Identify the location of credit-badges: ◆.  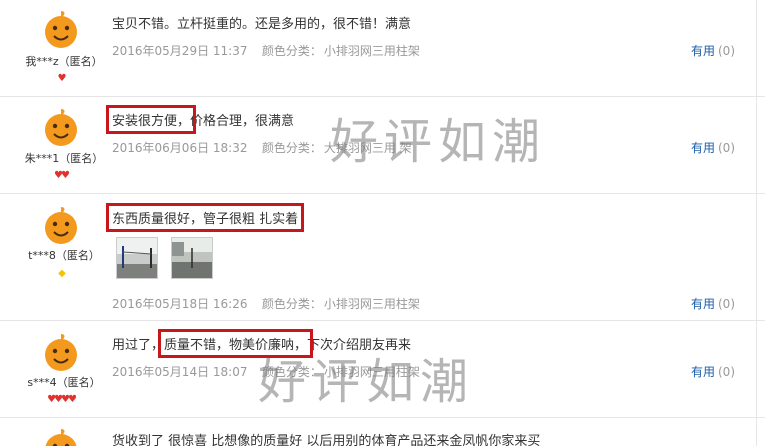
(62, 274).